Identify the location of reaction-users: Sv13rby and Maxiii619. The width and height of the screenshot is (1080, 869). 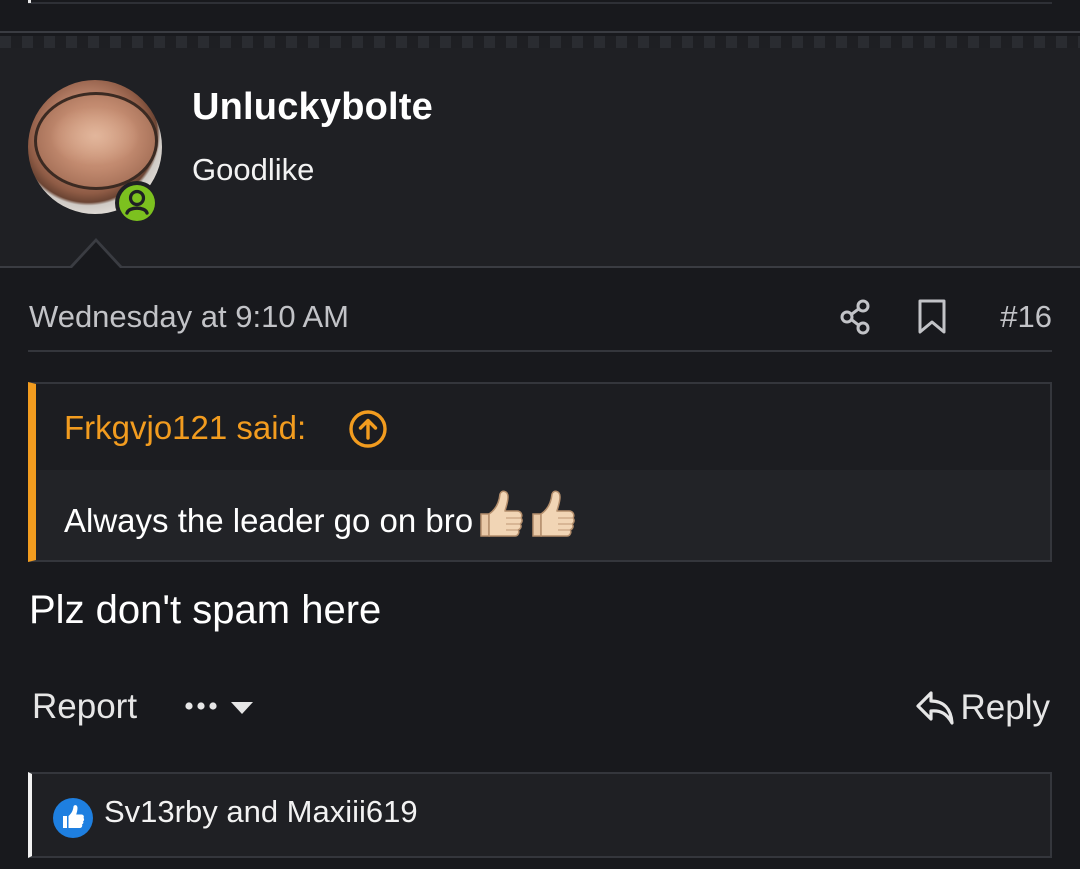
(261, 812).